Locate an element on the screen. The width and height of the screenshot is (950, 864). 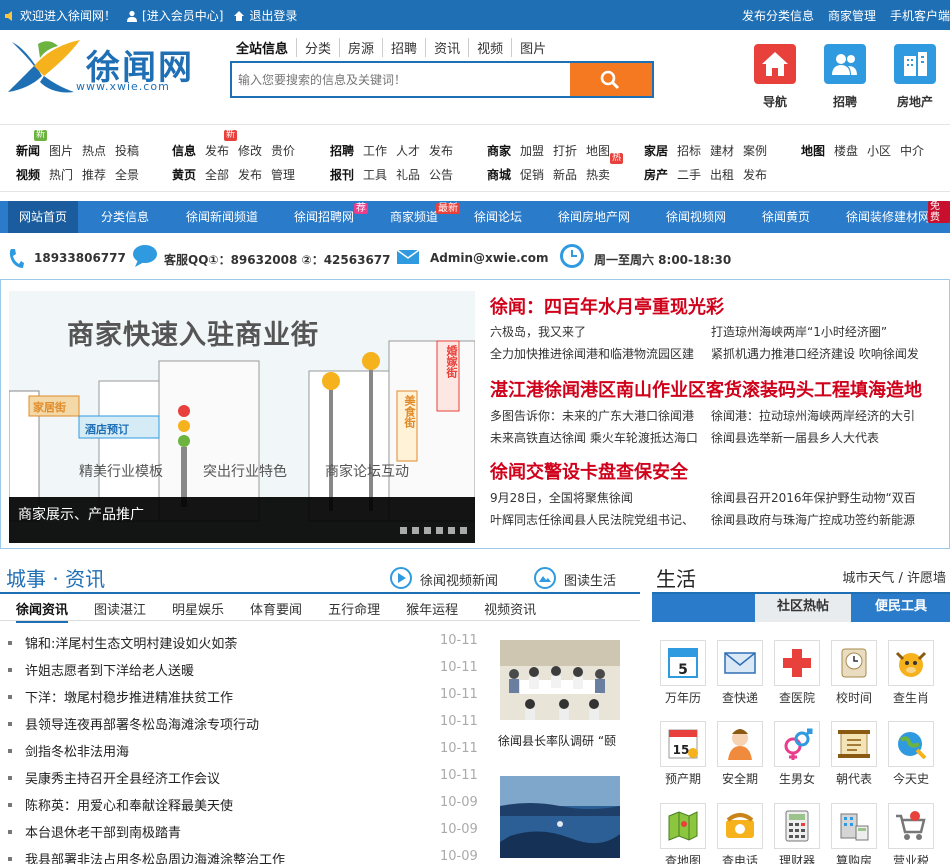
headline-link: 未来高铁直达徐闻 乘火车轮渡抵达海口 is located at coordinates (595, 437).